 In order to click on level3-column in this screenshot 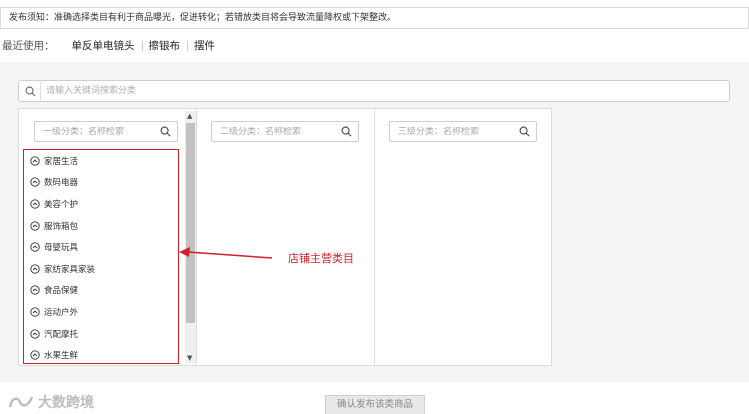, I will do `click(463, 237)`.